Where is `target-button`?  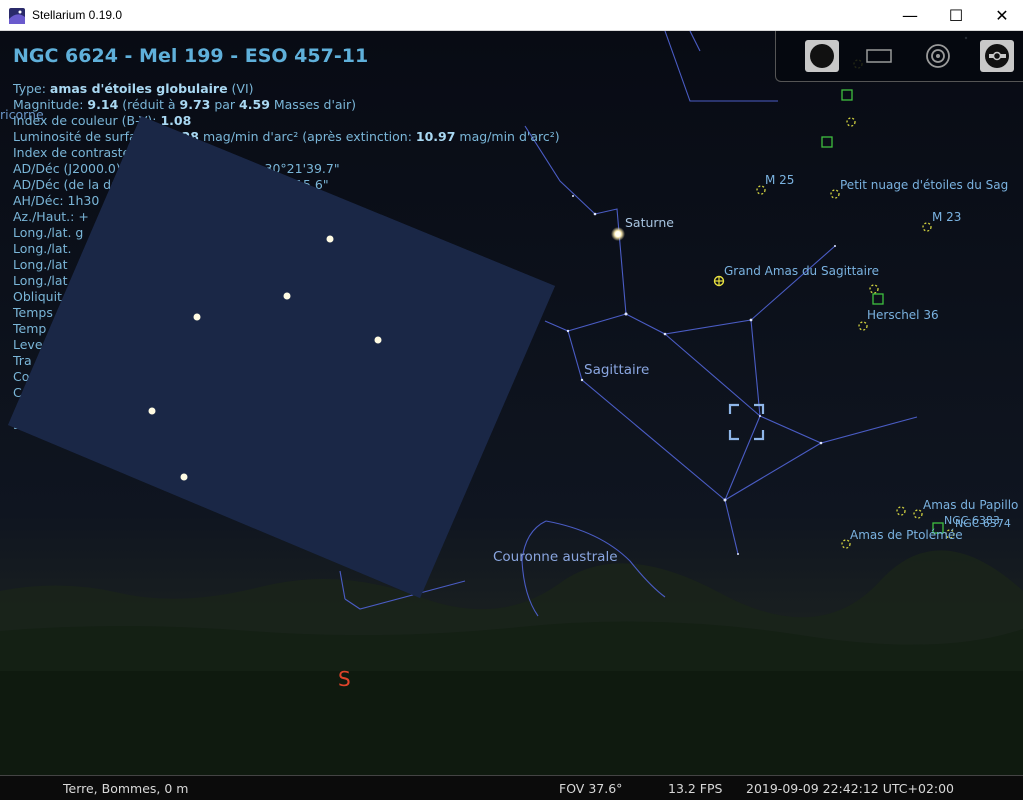 target-button is located at coordinates (938, 56).